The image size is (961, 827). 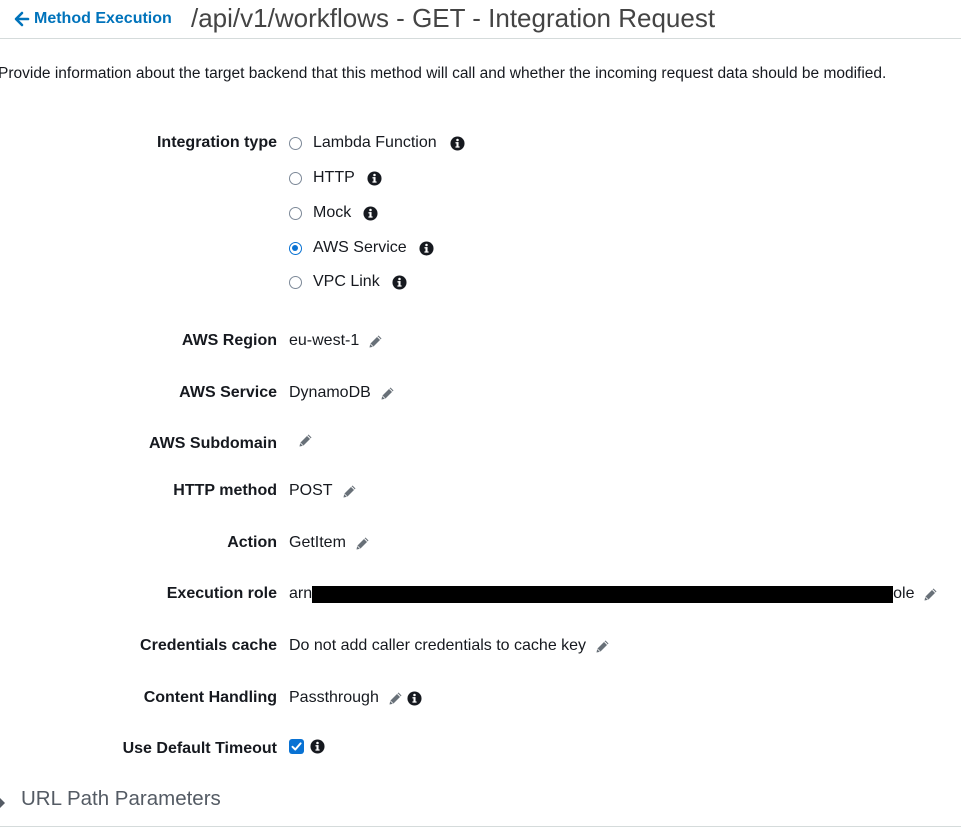 I want to click on radio-vpc-link: VPC Link, so click(x=348, y=282).